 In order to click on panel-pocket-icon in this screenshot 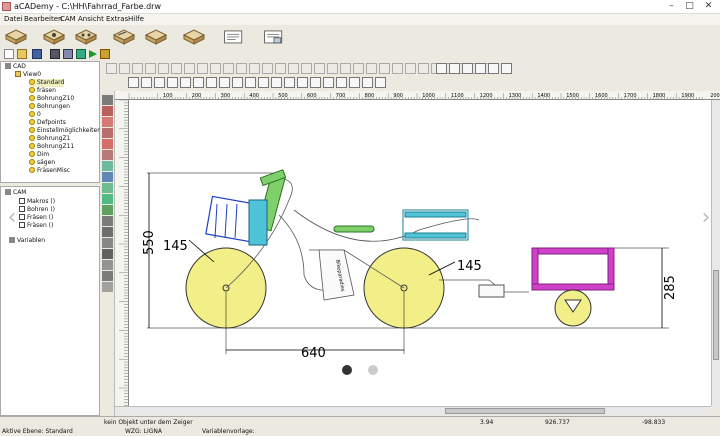, I will do `click(86, 36)`.